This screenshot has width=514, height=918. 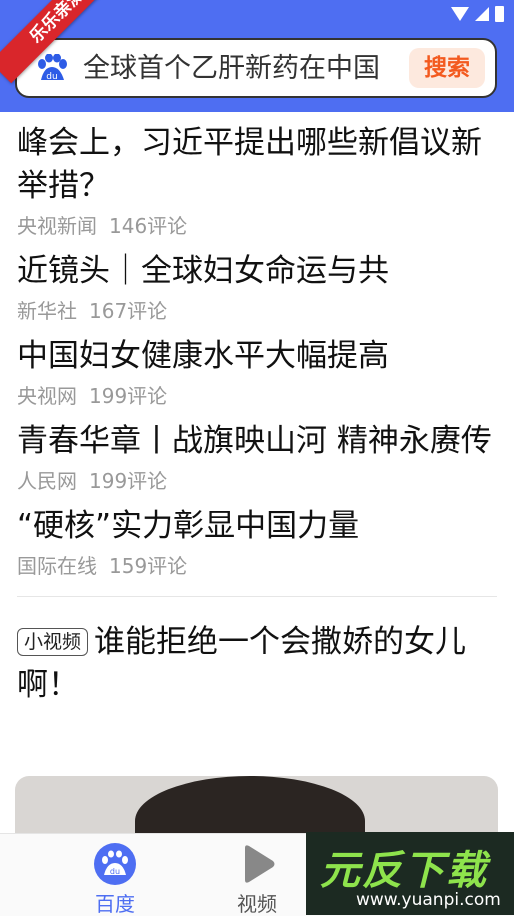 What do you see at coordinates (257, 226) in the screenshot?
I see `news-meta: 央视新闻 146评论` at bounding box center [257, 226].